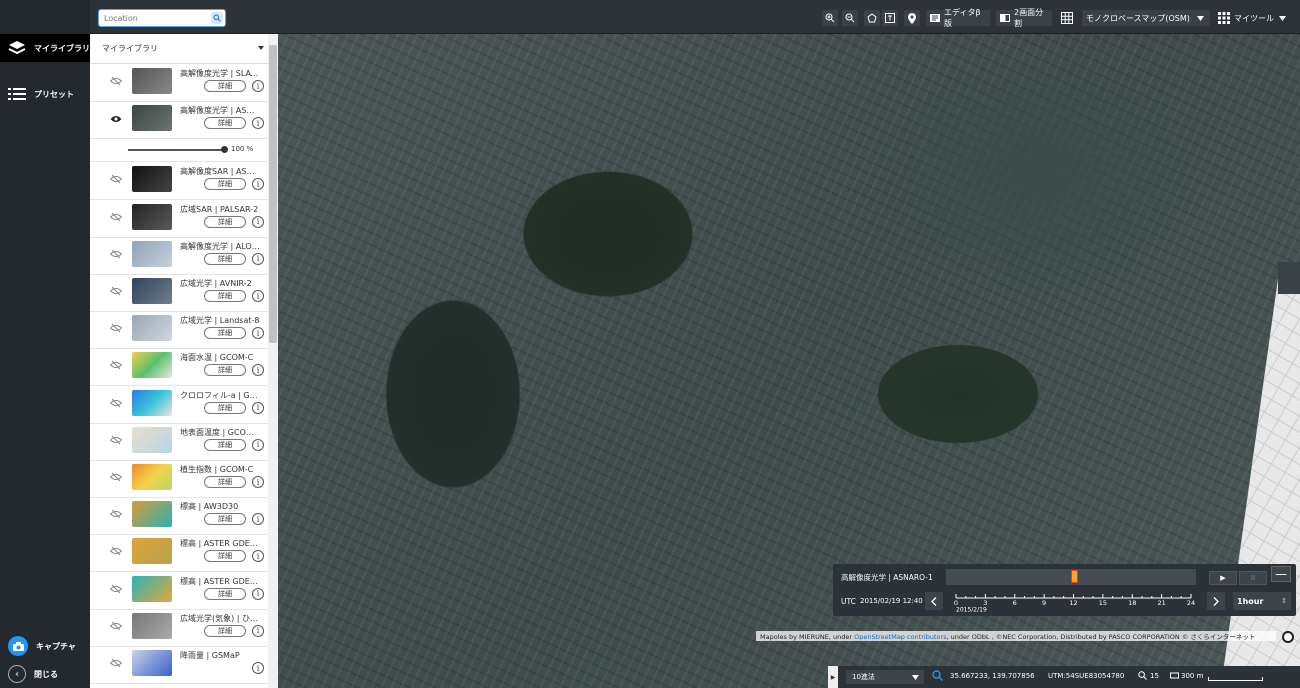 The height and width of the screenshot is (688, 1300). What do you see at coordinates (1223, 578) in the screenshot?
I see `play-button: ▶` at bounding box center [1223, 578].